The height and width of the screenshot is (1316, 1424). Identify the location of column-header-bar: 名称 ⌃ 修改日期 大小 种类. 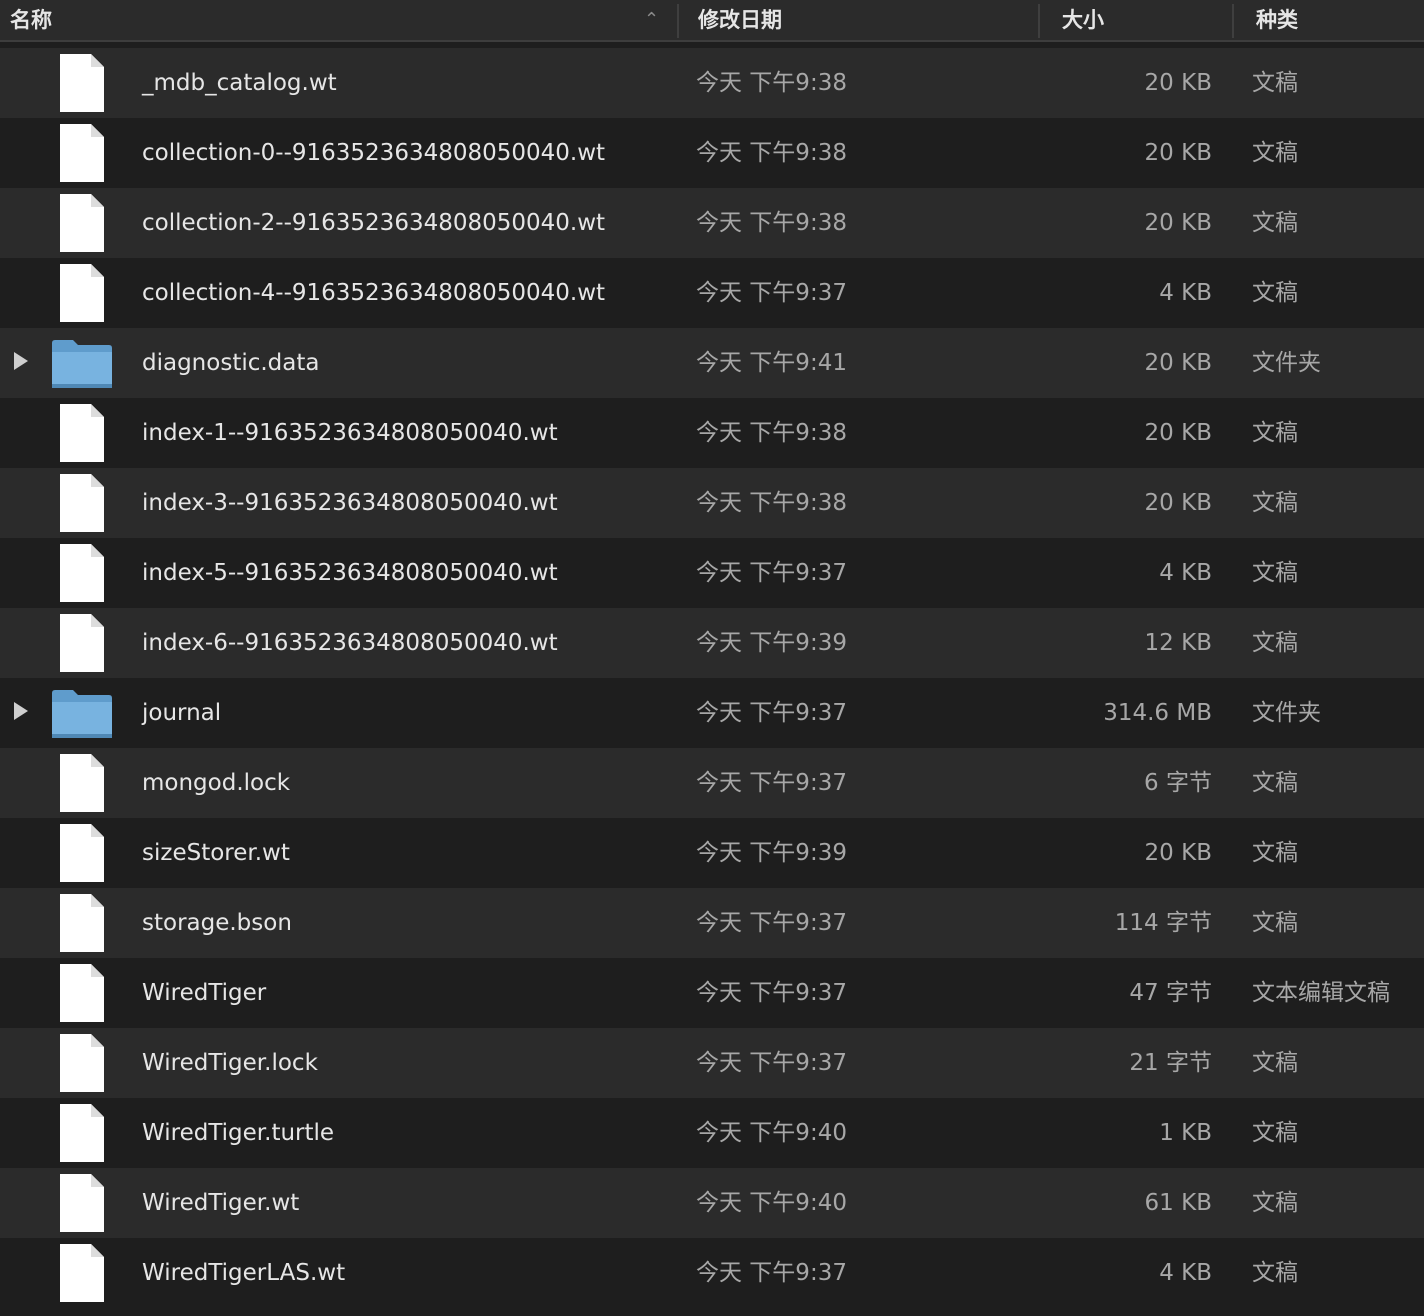
(712, 21).